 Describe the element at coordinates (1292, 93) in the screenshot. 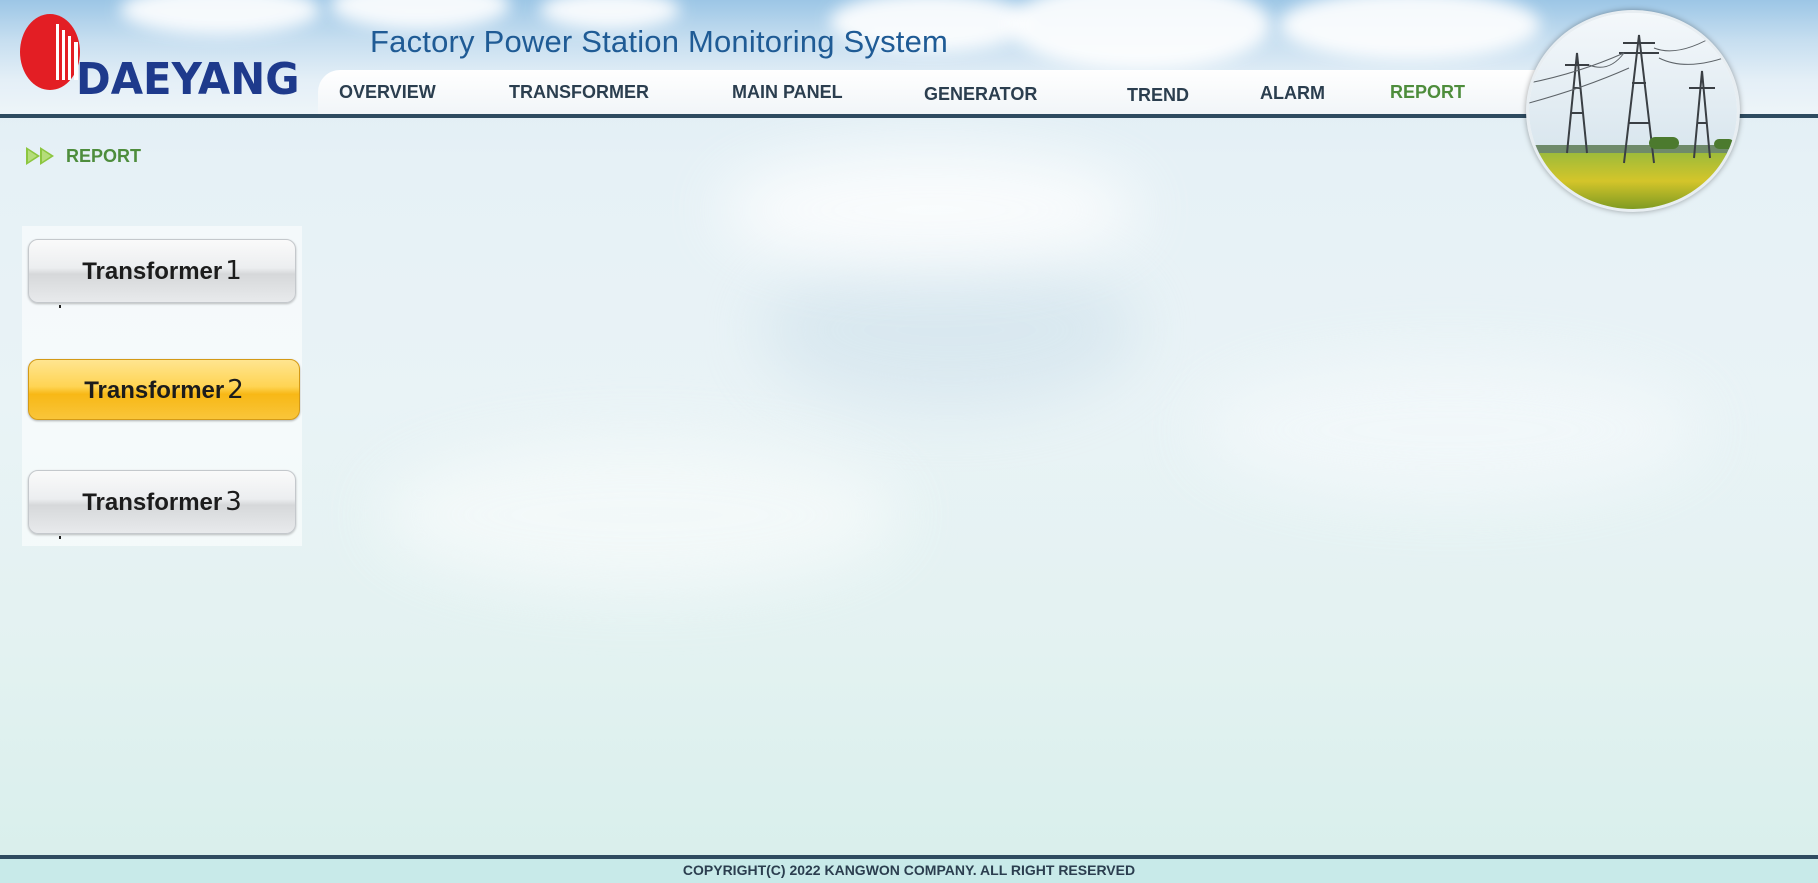

I see `nav-alarm: ALARM` at that location.